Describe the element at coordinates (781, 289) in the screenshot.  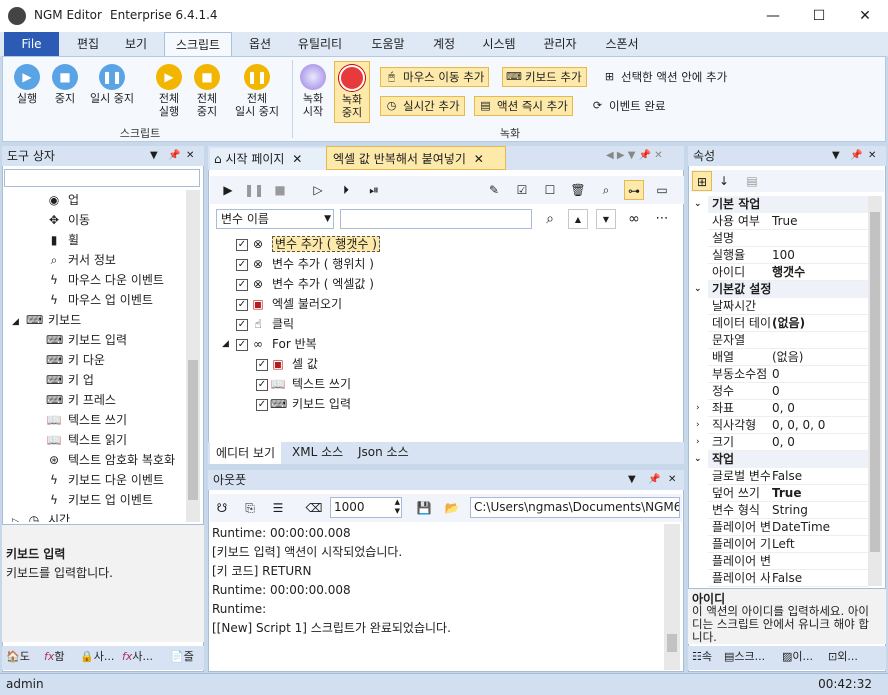
I see `property-category: ⌄ 기본값 설정` at that location.